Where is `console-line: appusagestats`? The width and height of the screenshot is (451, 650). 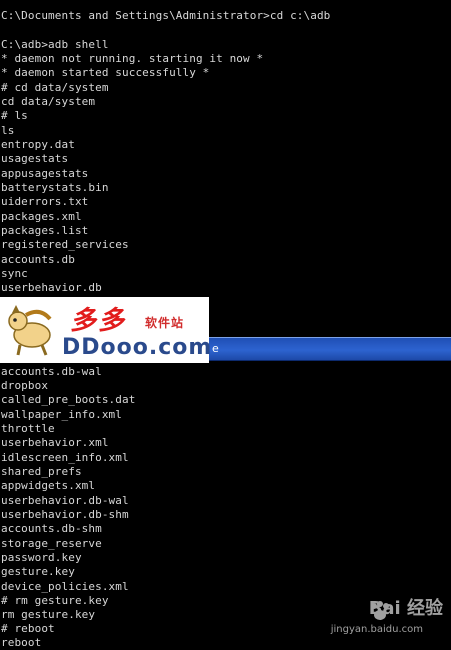
console-line: appusagestats is located at coordinates (45, 173).